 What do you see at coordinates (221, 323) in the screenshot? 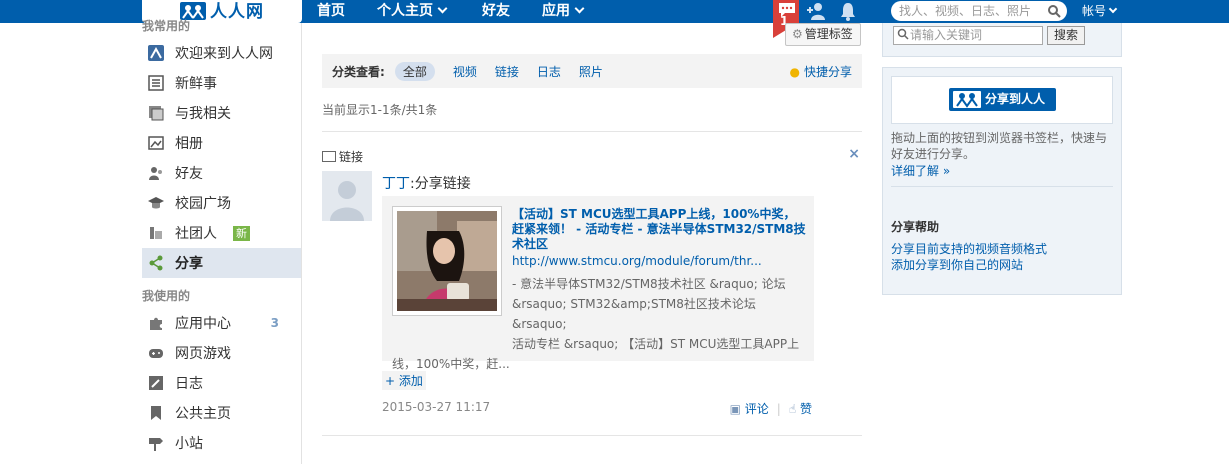
I see `sidebar-item-app-center: 应用中心 3` at bounding box center [221, 323].